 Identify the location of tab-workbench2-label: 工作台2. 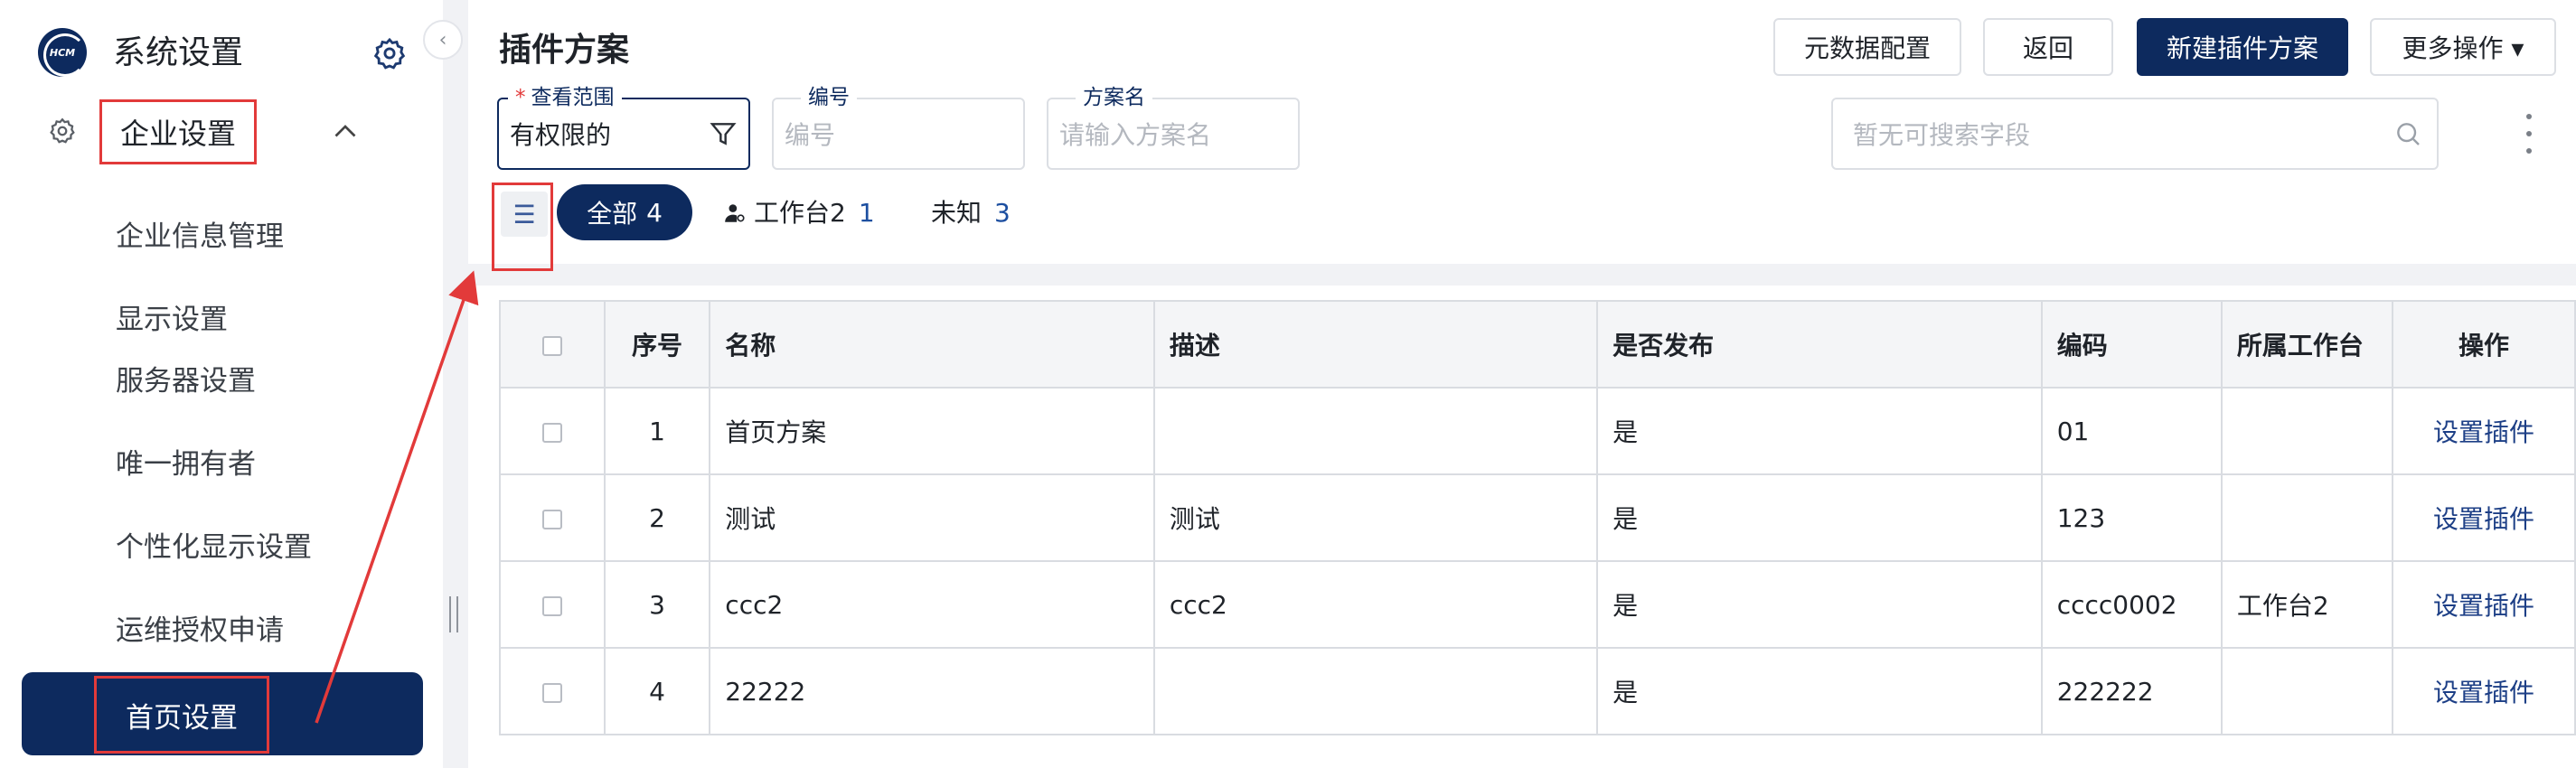
(800, 213).